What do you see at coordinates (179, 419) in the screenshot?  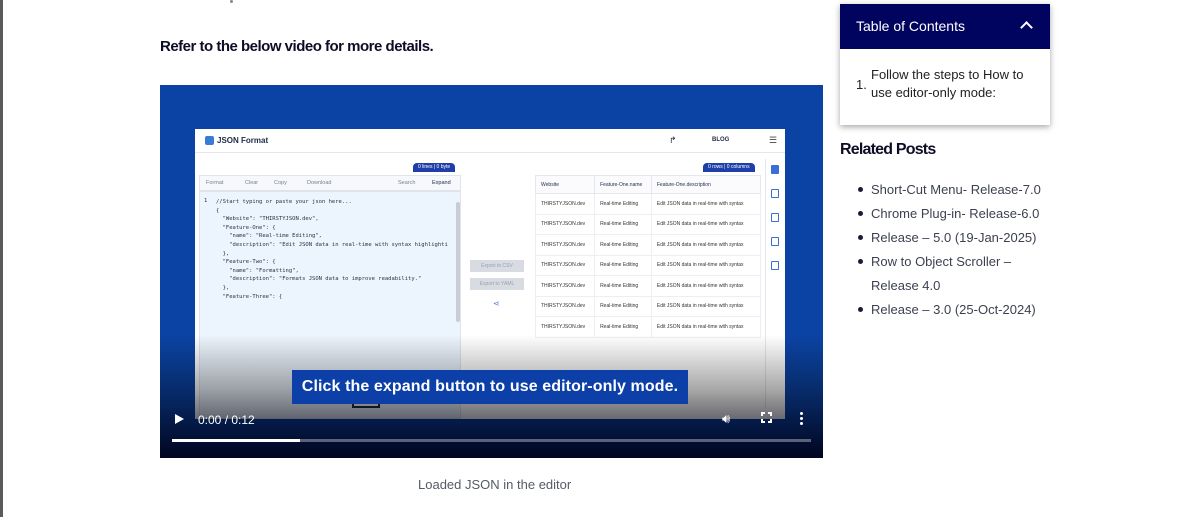 I see `play-button` at bounding box center [179, 419].